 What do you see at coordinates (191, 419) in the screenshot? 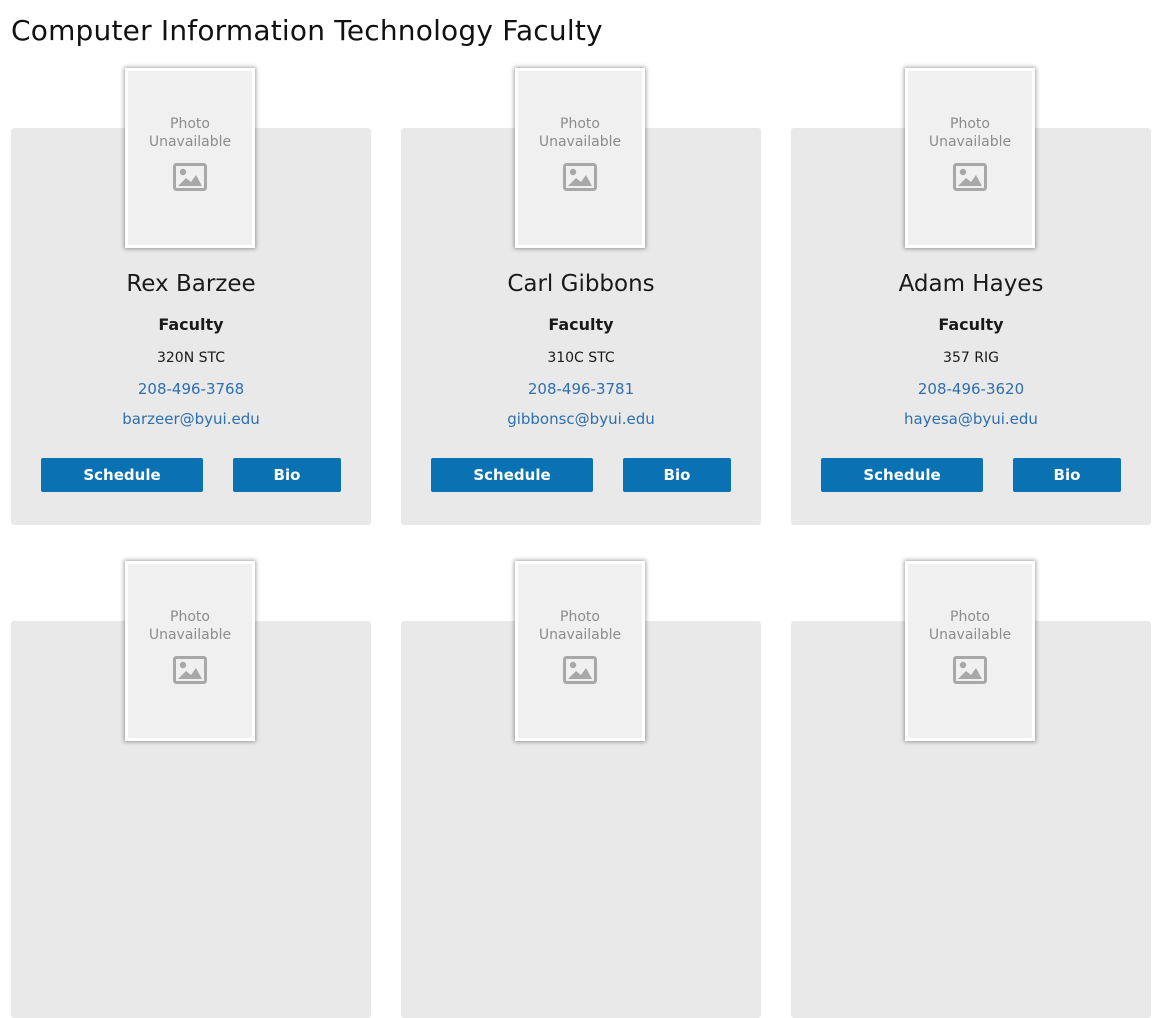
I see `faculty-email-link: barzeer@byui.edu` at bounding box center [191, 419].